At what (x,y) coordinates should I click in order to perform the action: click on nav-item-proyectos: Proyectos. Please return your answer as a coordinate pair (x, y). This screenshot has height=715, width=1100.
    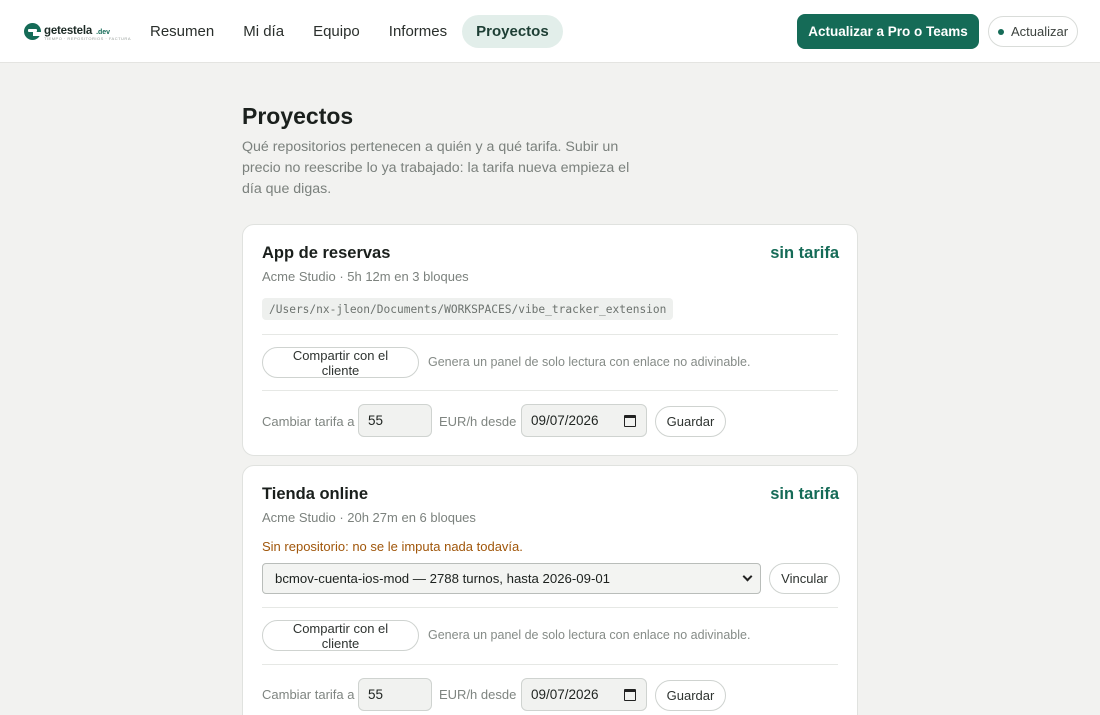
    Looking at the image, I should click on (512, 31).